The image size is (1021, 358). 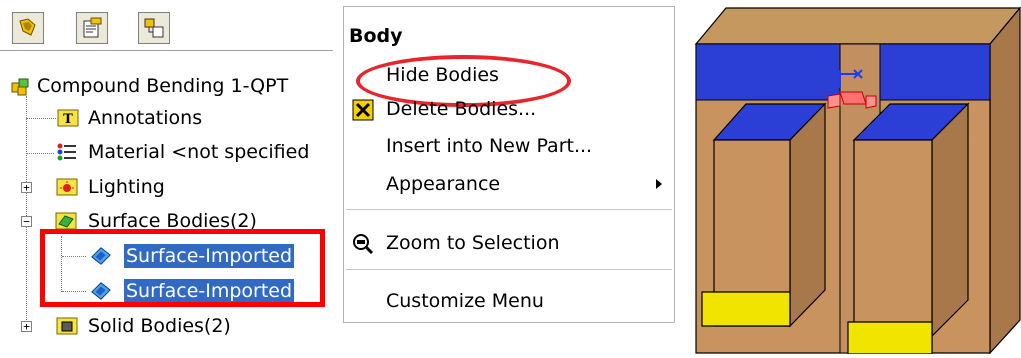 I want to click on tree-item-material: Material <not specified, so click(x=170, y=153).